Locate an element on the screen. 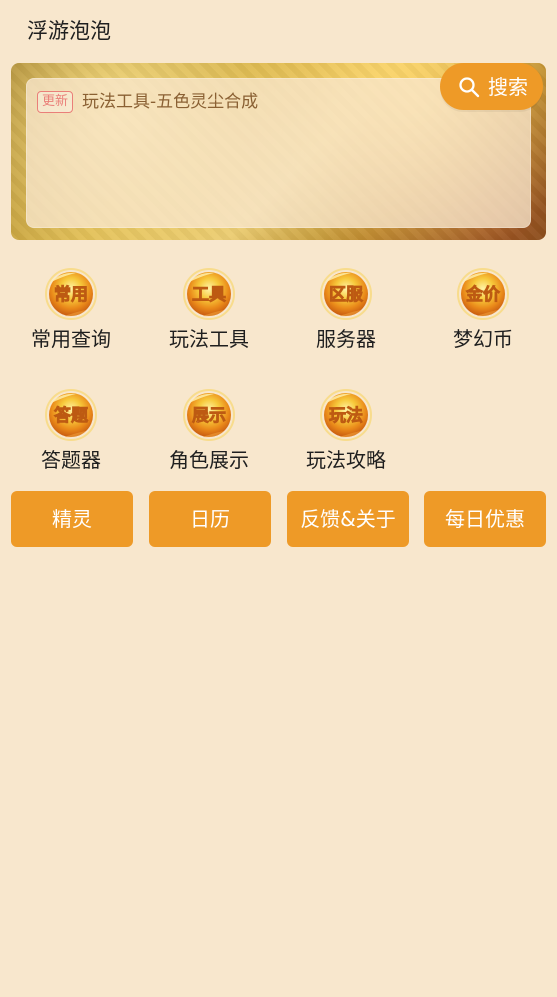  menu-item-play-tools: 工具 玩法工具 is located at coordinates (209, 315).